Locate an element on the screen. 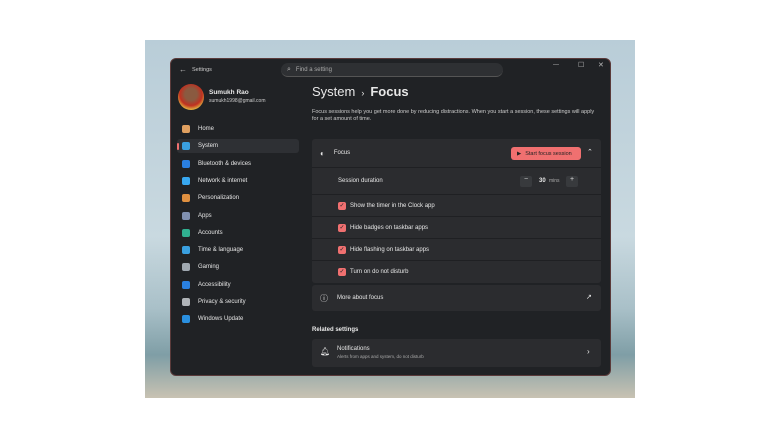  sidebar-item-label: Bluetooth & devices is located at coordinates (225, 163).